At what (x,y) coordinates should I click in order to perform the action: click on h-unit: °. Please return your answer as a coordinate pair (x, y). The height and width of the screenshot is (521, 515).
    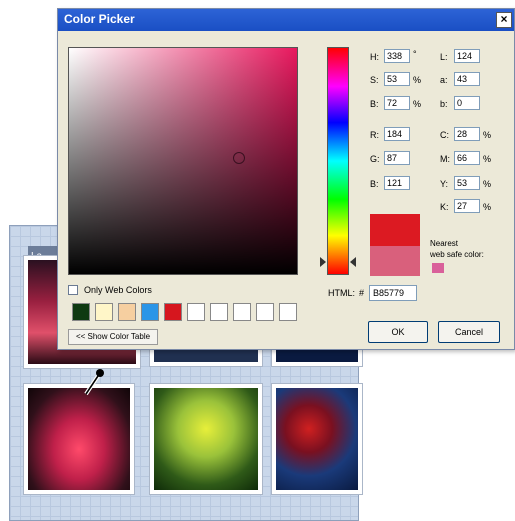
    Looking at the image, I should click on (415, 54).